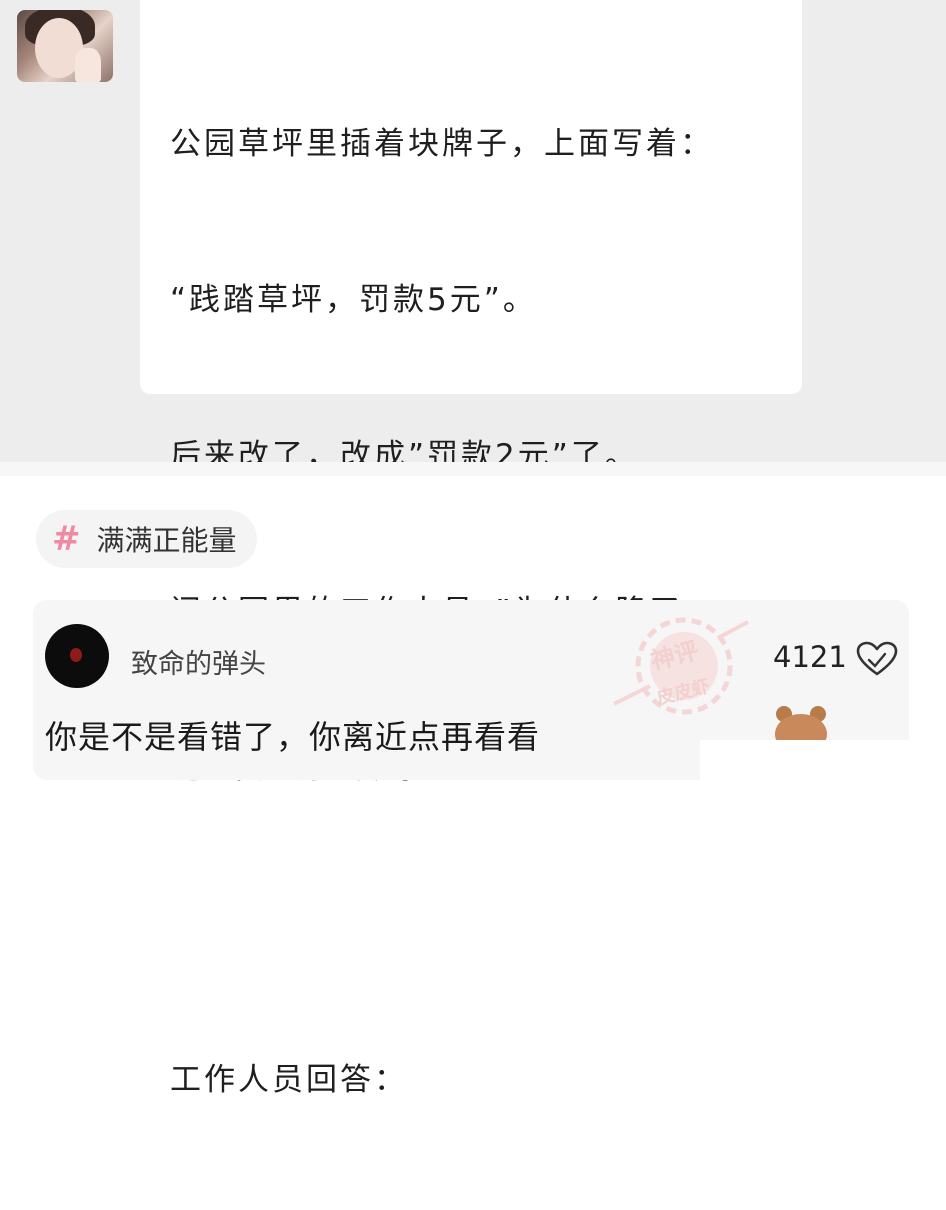 This screenshot has width=946, height=1210. I want to click on commenter-avatar, so click(77, 656).